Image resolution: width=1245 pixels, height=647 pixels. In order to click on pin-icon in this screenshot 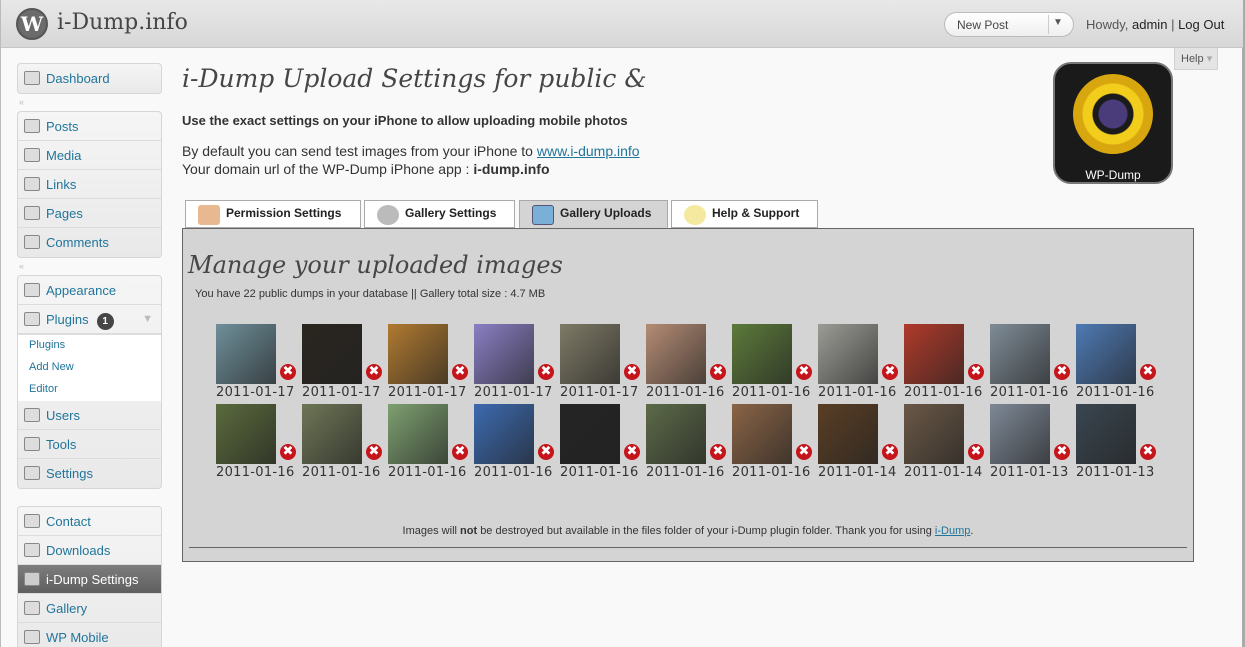, I will do `click(32, 126)`.